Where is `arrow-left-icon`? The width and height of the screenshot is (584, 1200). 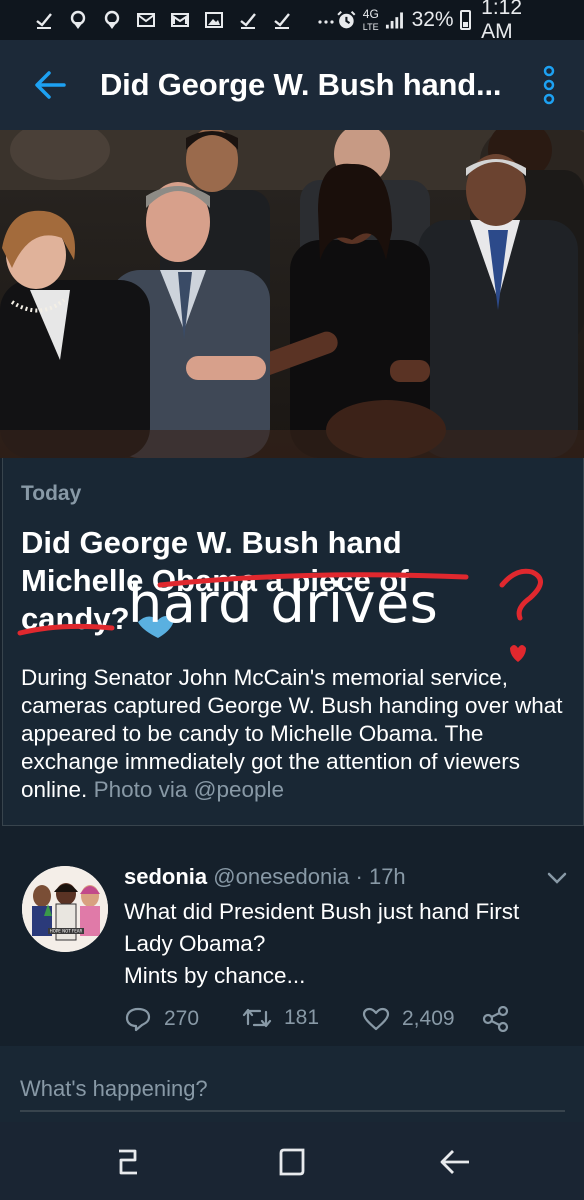 arrow-left-icon is located at coordinates (50, 85).